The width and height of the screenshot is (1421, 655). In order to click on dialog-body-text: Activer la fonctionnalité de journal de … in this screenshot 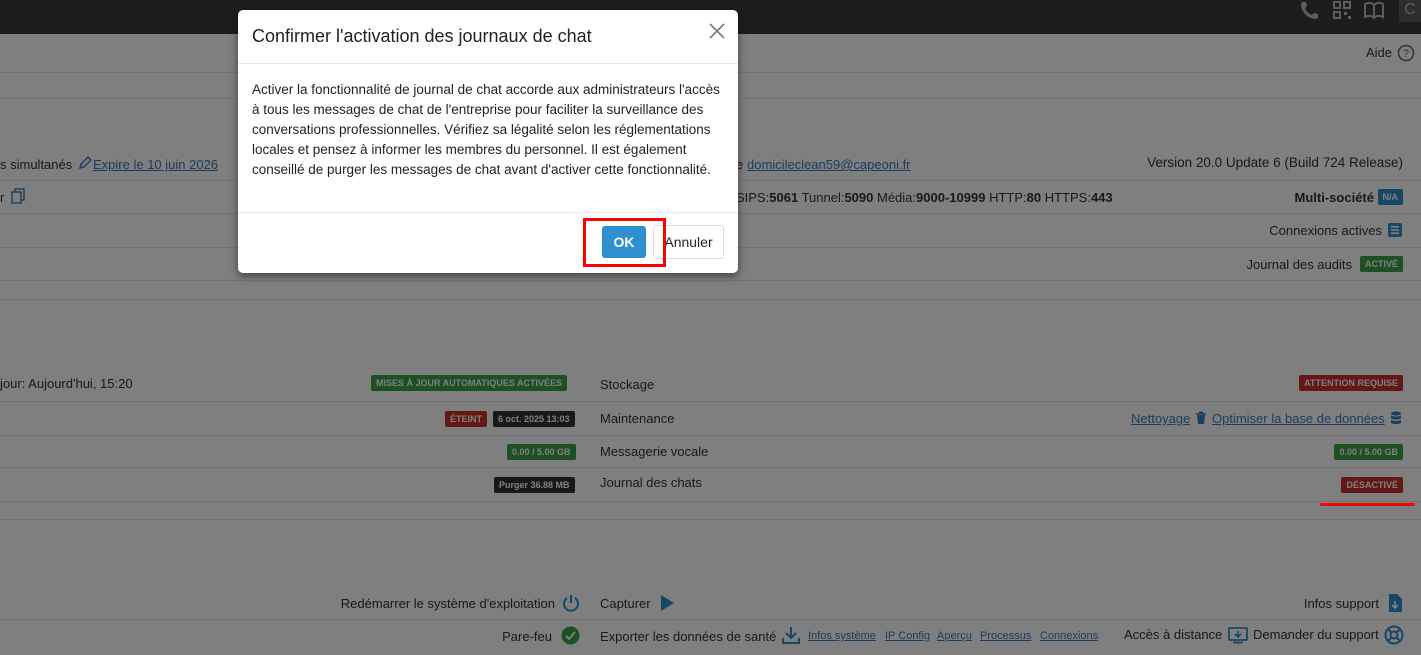, I will do `click(486, 129)`.